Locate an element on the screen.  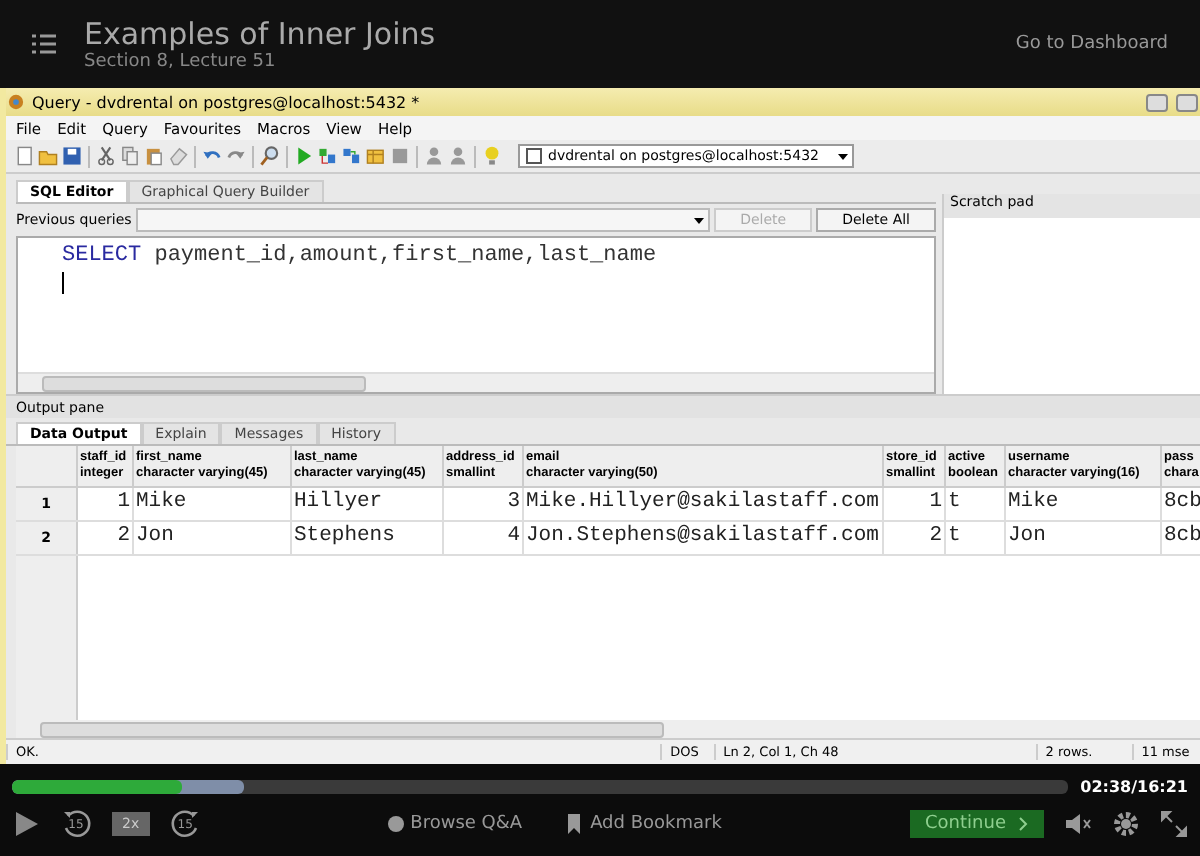
open-folder-icon is located at coordinates (48, 156).